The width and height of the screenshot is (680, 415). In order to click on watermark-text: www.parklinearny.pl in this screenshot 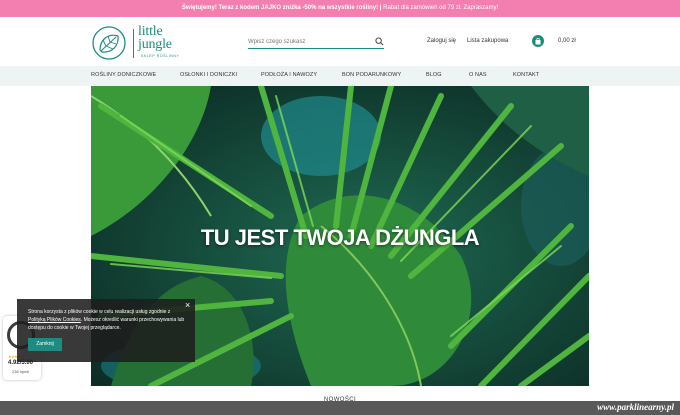, I will do `click(635, 407)`.